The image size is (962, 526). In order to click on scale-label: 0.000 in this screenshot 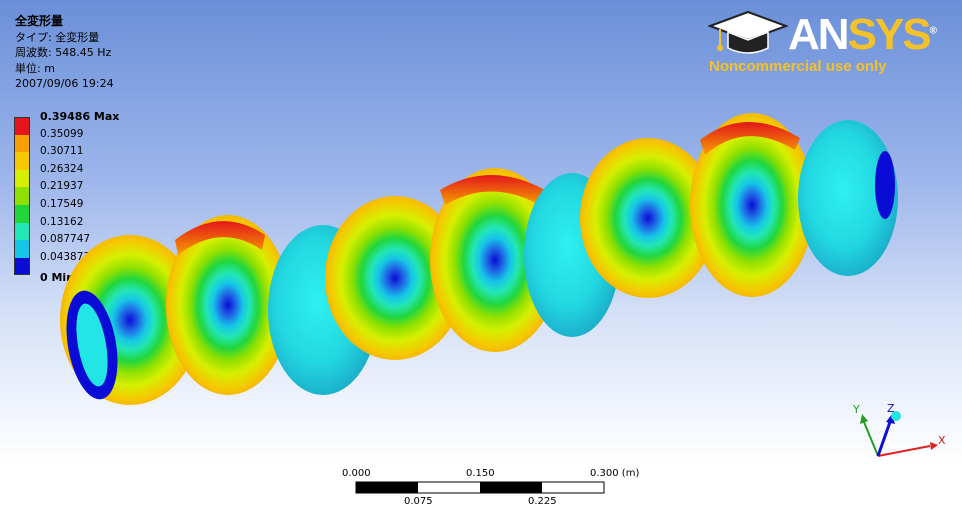, I will do `click(356, 473)`.